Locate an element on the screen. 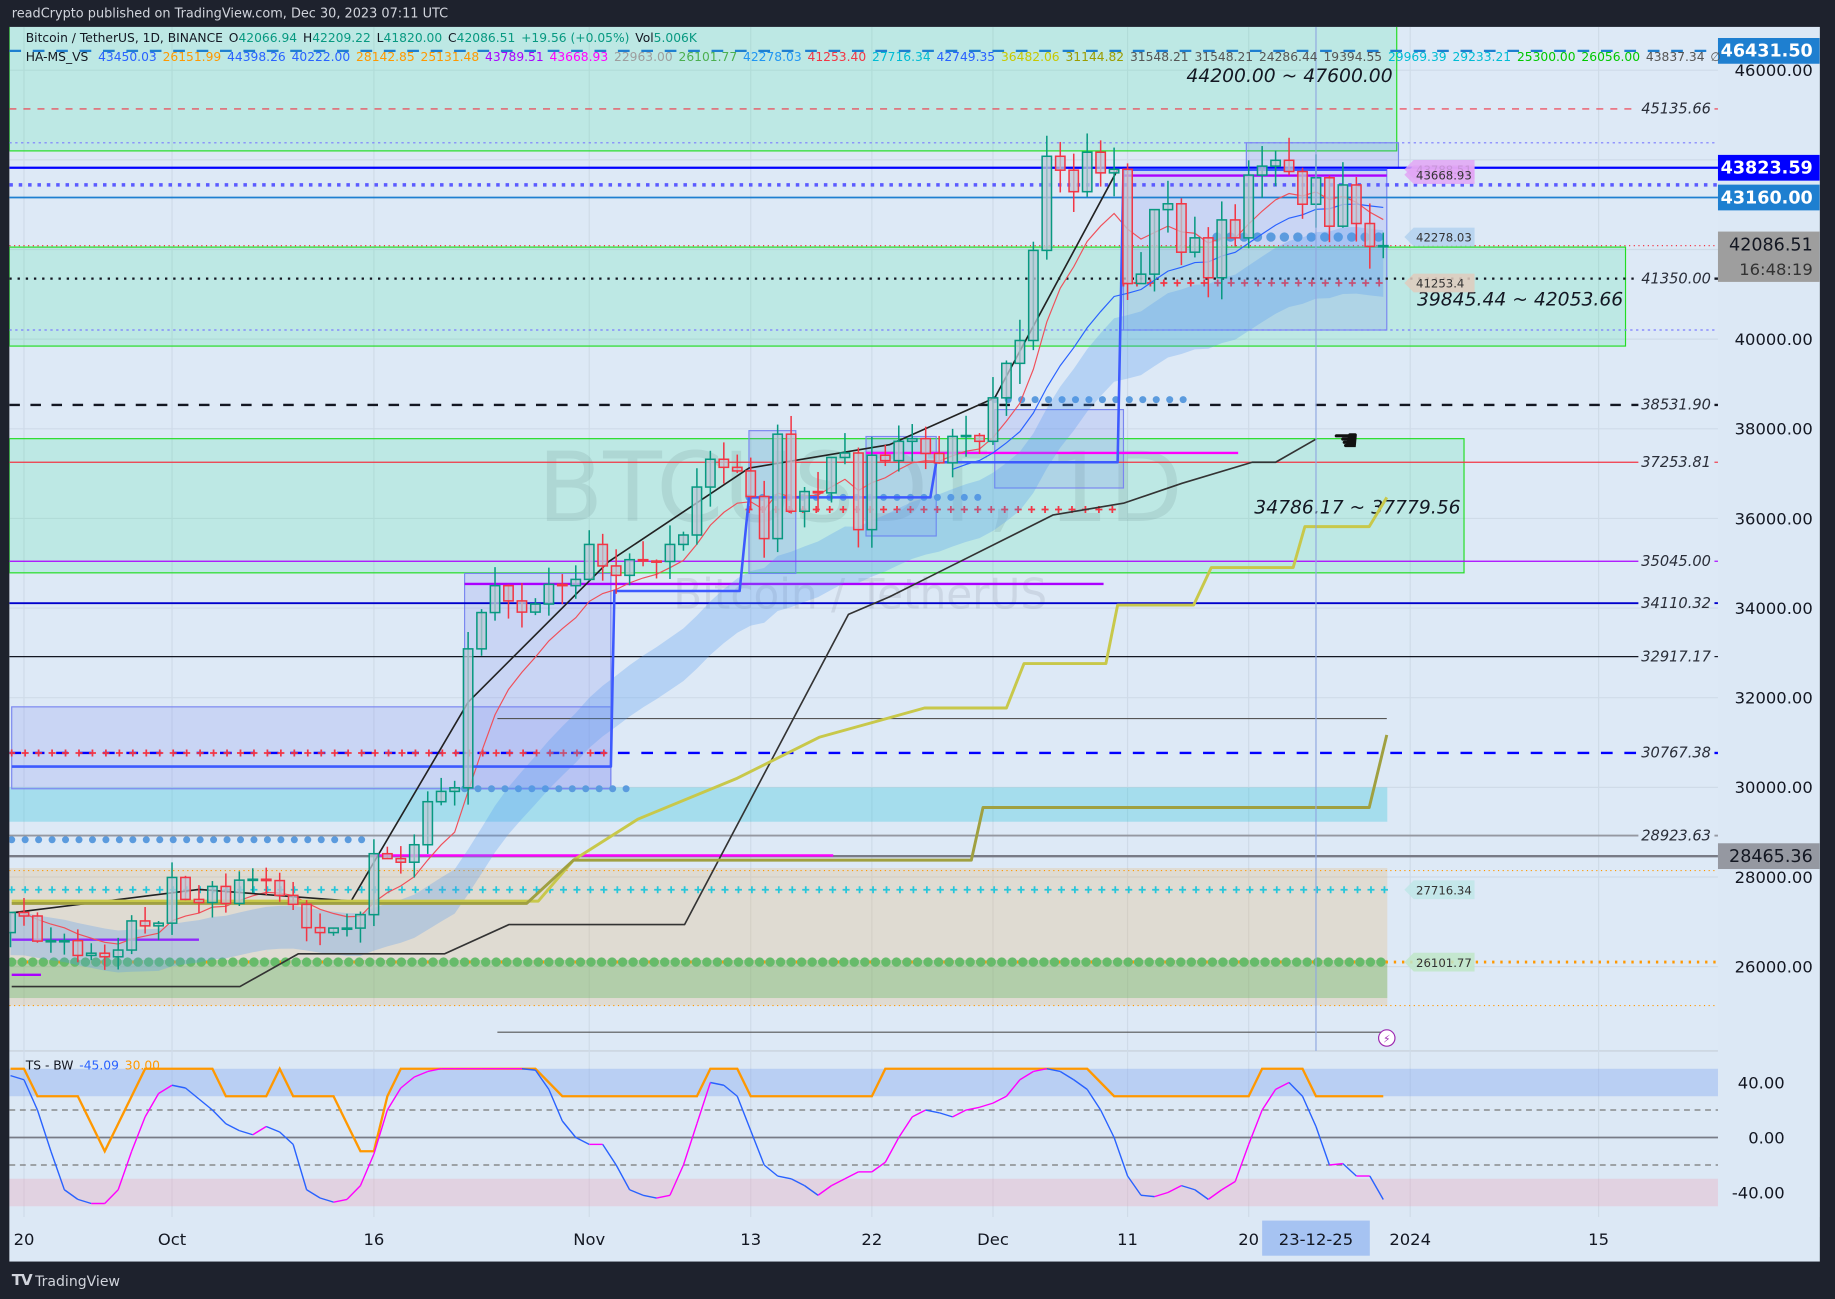 The width and height of the screenshot is (1835, 1299). price-axis-tick: 26000.00 is located at coordinates (1774, 966).